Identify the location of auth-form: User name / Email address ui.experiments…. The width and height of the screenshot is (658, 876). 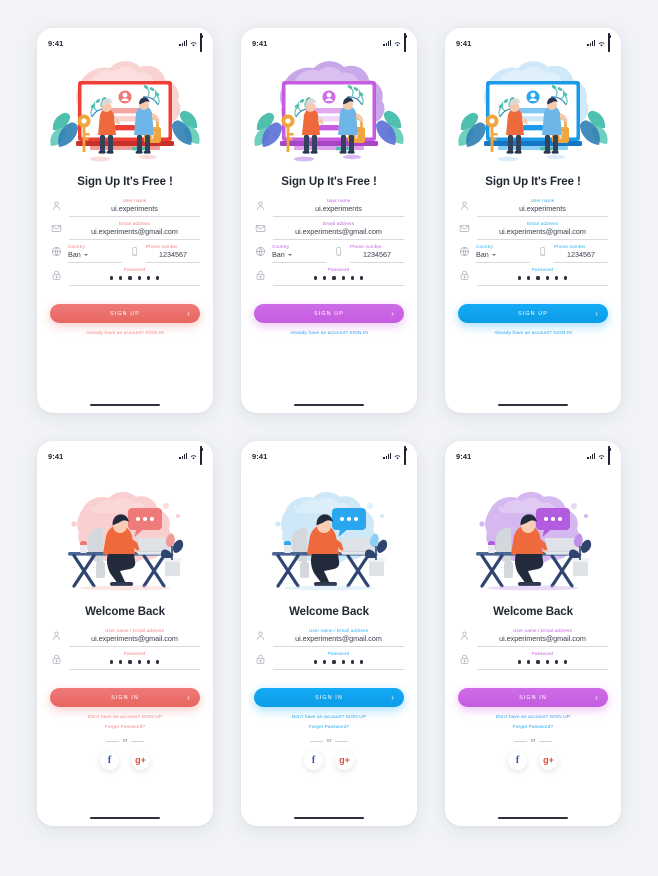
(125, 650).